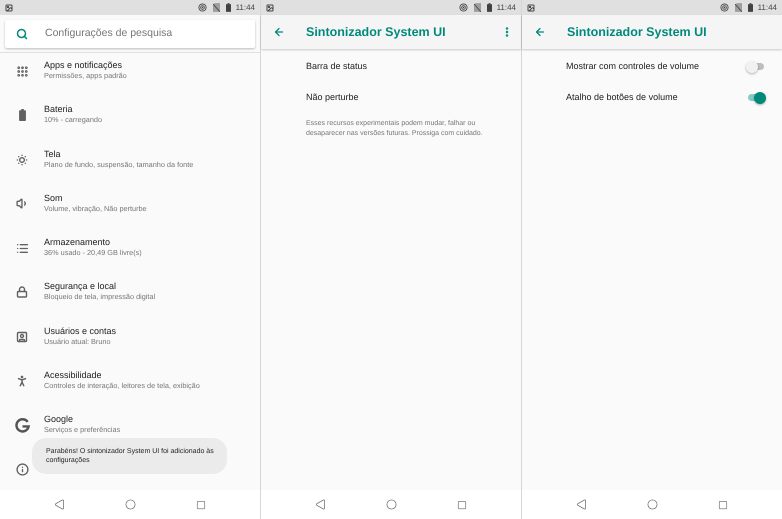 Image resolution: width=782 pixels, height=519 pixels. What do you see at coordinates (22, 203) in the screenshot?
I see `speaker-icon` at bounding box center [22, 203].